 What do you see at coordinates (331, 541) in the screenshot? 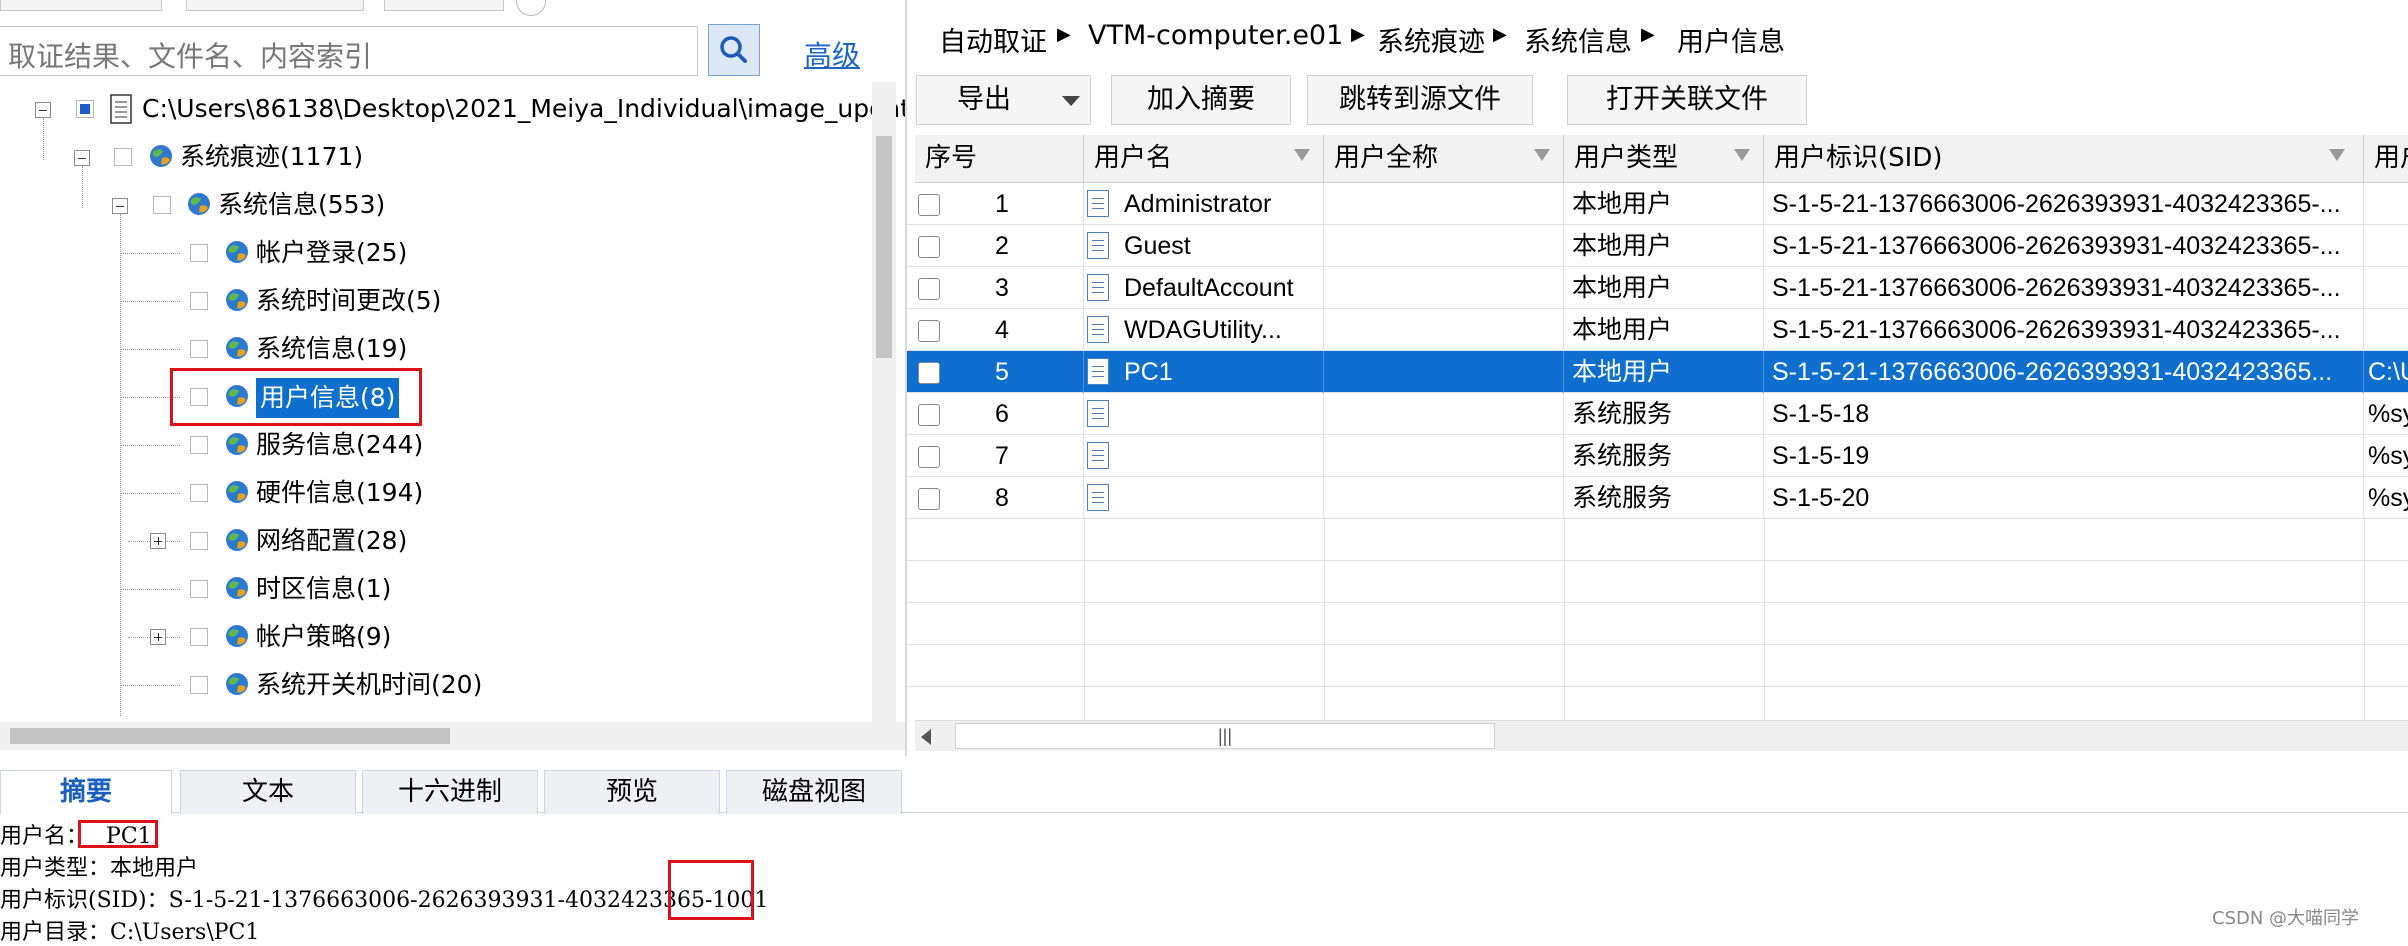
I see `tree-item-network-config: 网络配置(28)` at bounding box center [331, 541].